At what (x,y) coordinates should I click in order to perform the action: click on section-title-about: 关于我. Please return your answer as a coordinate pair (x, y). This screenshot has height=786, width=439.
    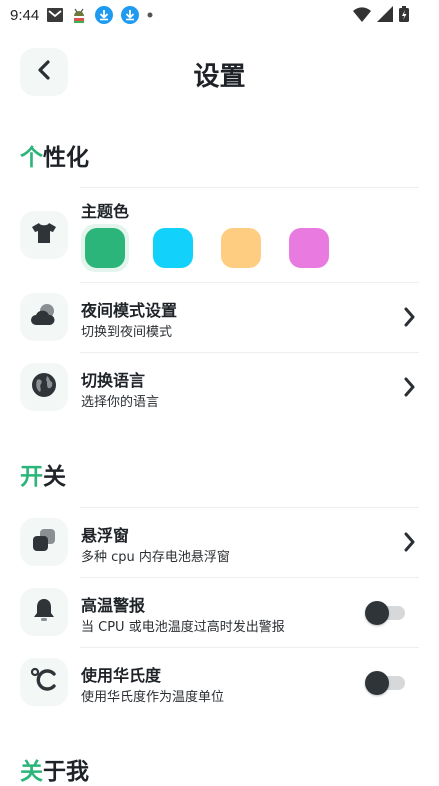
    Looking at the image, I should click on (54, 769).